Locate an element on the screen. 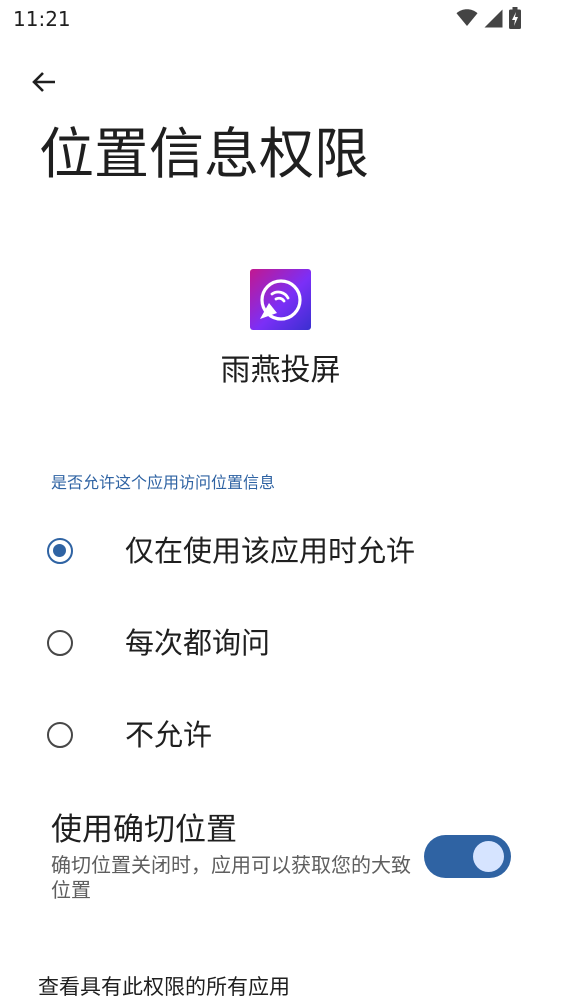 The height and width of the screenshot is (1002, 561). wifi-icon is located at coordinates (467, 18).